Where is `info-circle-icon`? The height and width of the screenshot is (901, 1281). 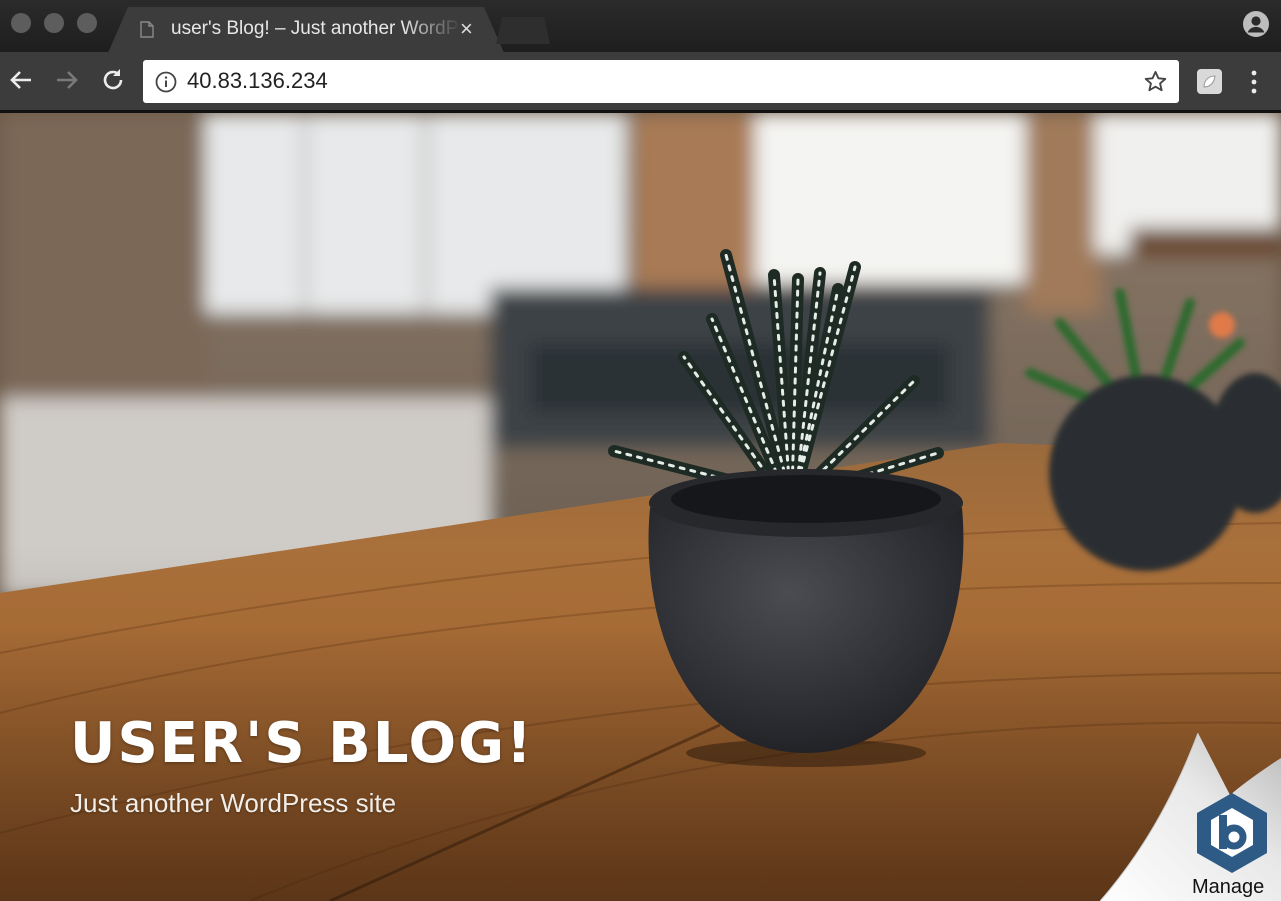 info-circle-icon is located at coordinates (166, 82).